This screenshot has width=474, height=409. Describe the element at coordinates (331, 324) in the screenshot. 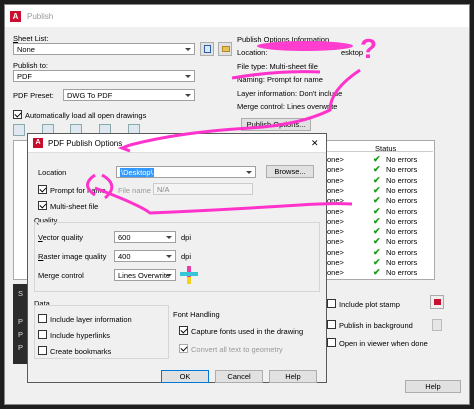

I see `publish-in-background-checkbox` at that location.